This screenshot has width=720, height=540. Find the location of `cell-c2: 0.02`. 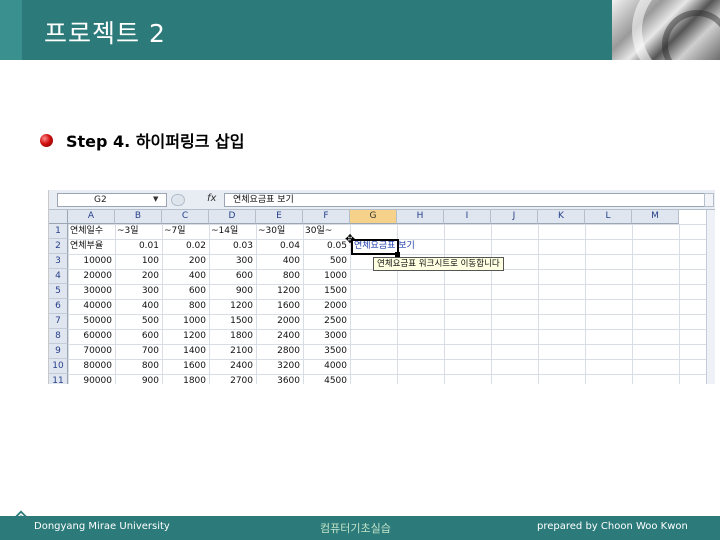

cell-c2: 0.02 is located at coordinates (185, 246).